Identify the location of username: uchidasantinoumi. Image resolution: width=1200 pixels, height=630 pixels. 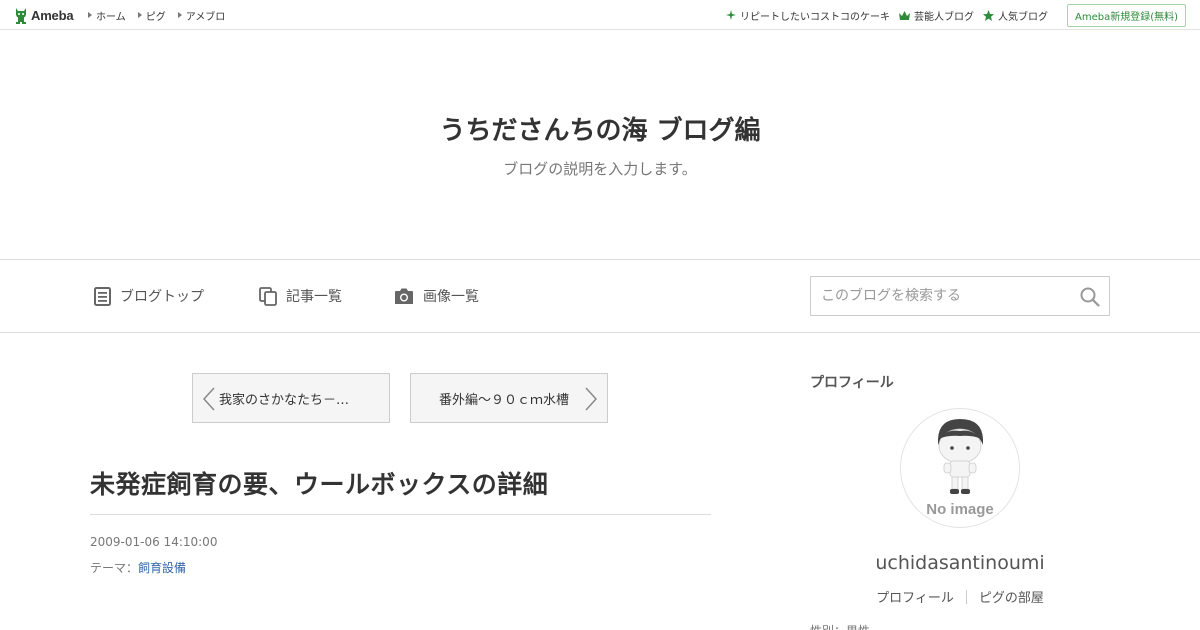
(960, 563).